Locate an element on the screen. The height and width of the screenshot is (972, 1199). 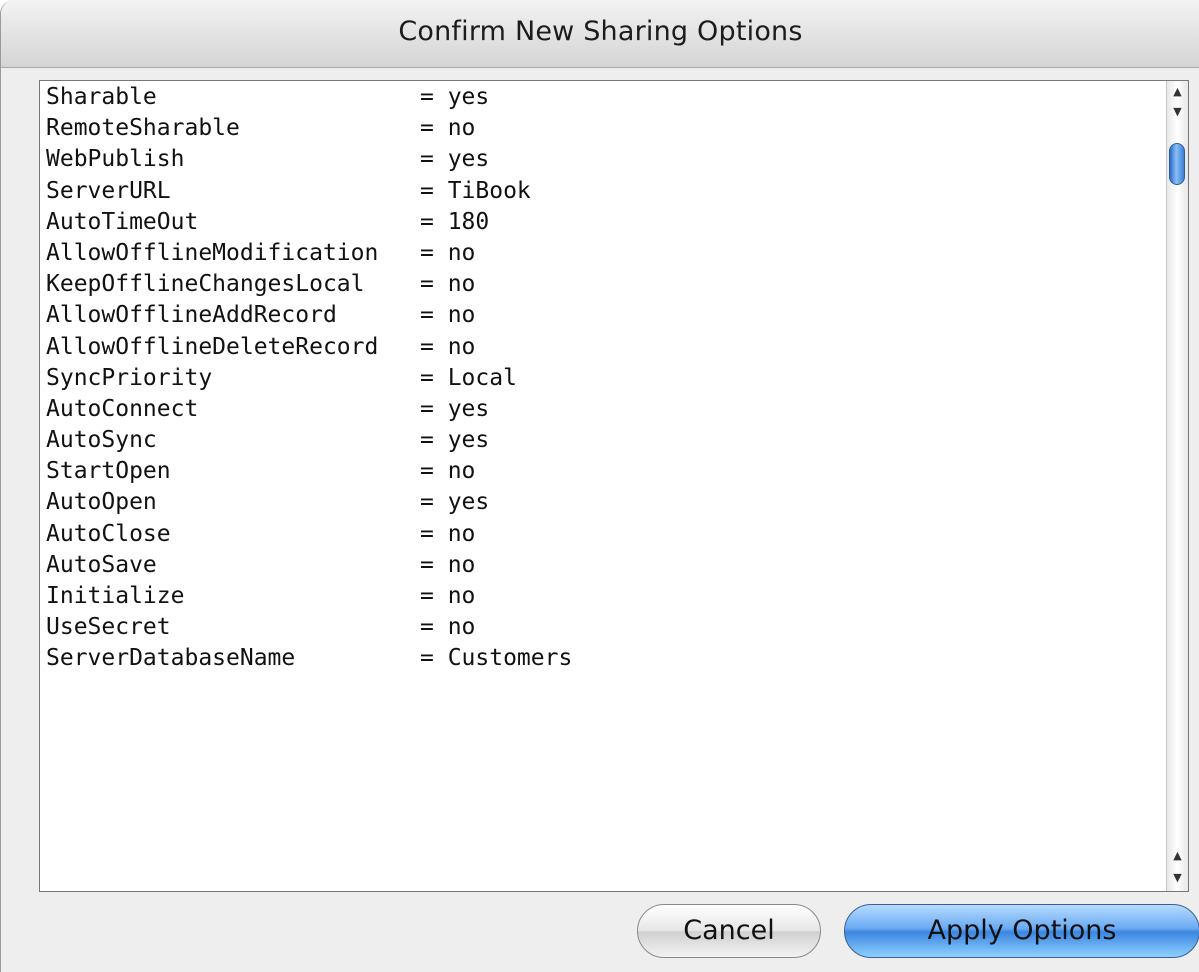
list-item: AutoSync = yes is located at coordinates (309, 440).